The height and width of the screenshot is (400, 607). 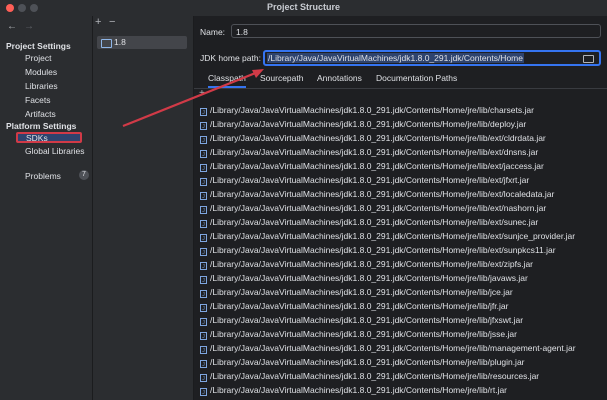 What do you see at coordinates (339, 78) in the screenshot?
I see `tab-annotations: Annotations` at bounding box center [339, 78].